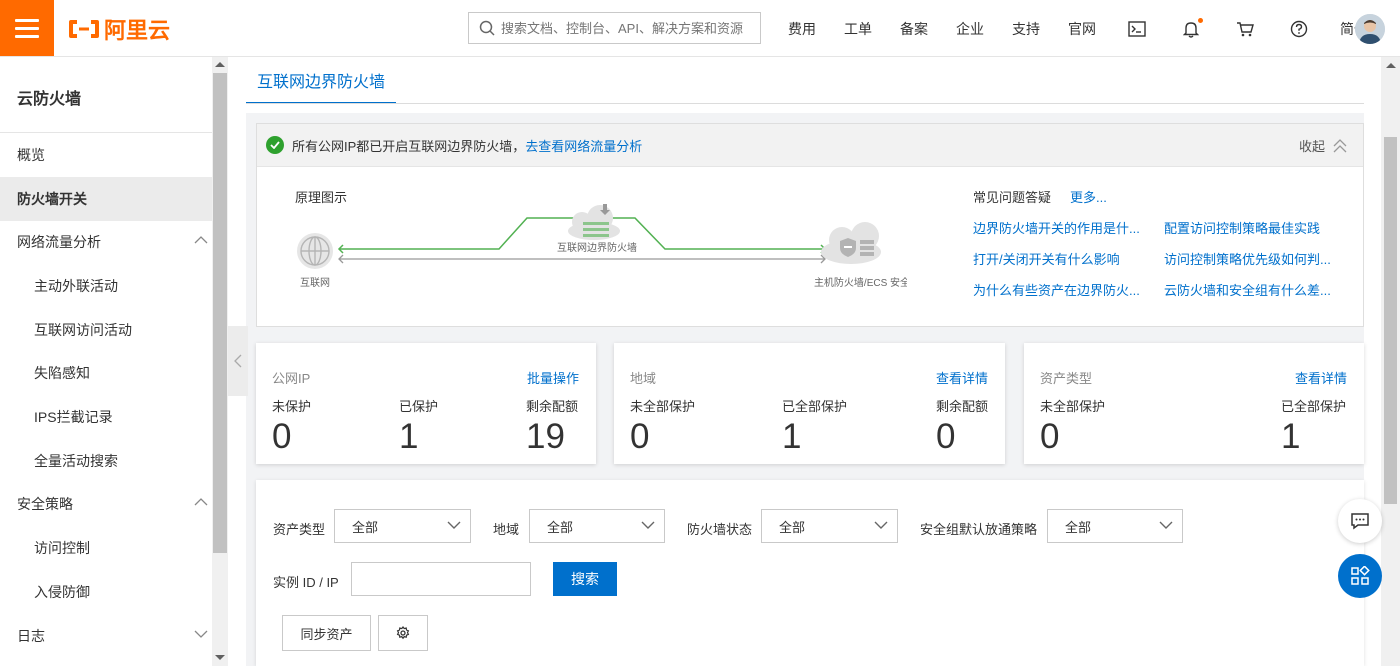  Describe the element at coordinates (59, 242) in the screenshot. I see `sidebar-item-label: 网络流量分析` at that location.